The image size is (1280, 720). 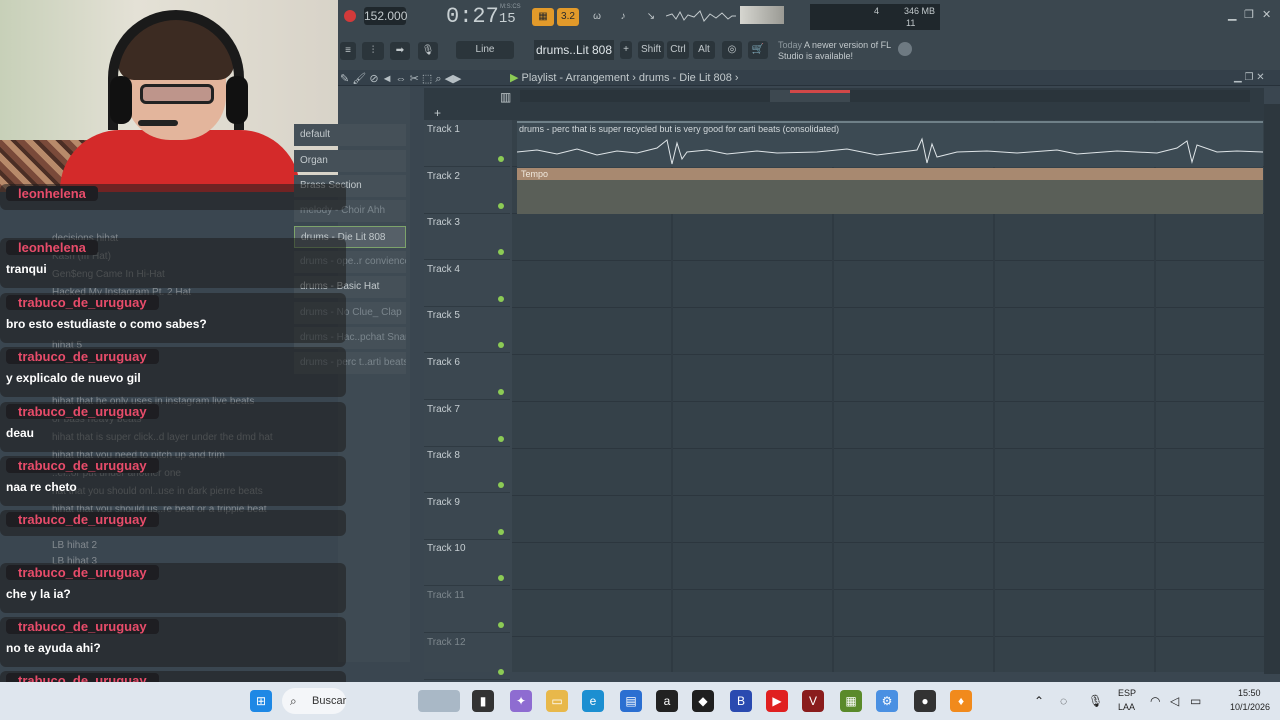 What do you see at coordinates (521, 701) in the screenshot?
I see `copilot-icon: ✦` at bounding box center [521, 701].